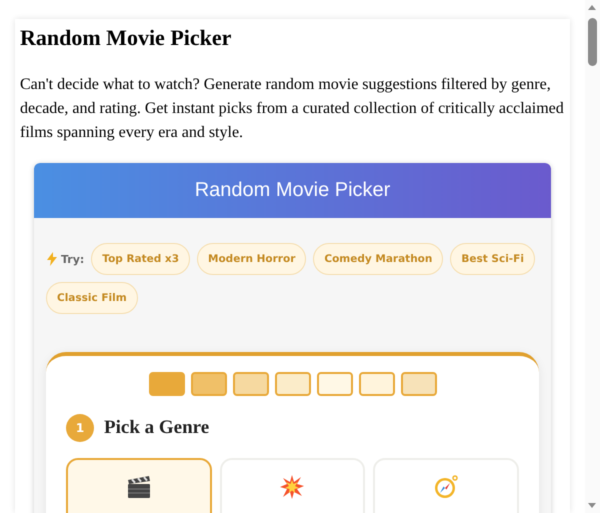 This screenshot has height=513, width=600. Describe the element at coordinates (80, 428) in the screenshot. I see `step-number-badge: 1` at that location.